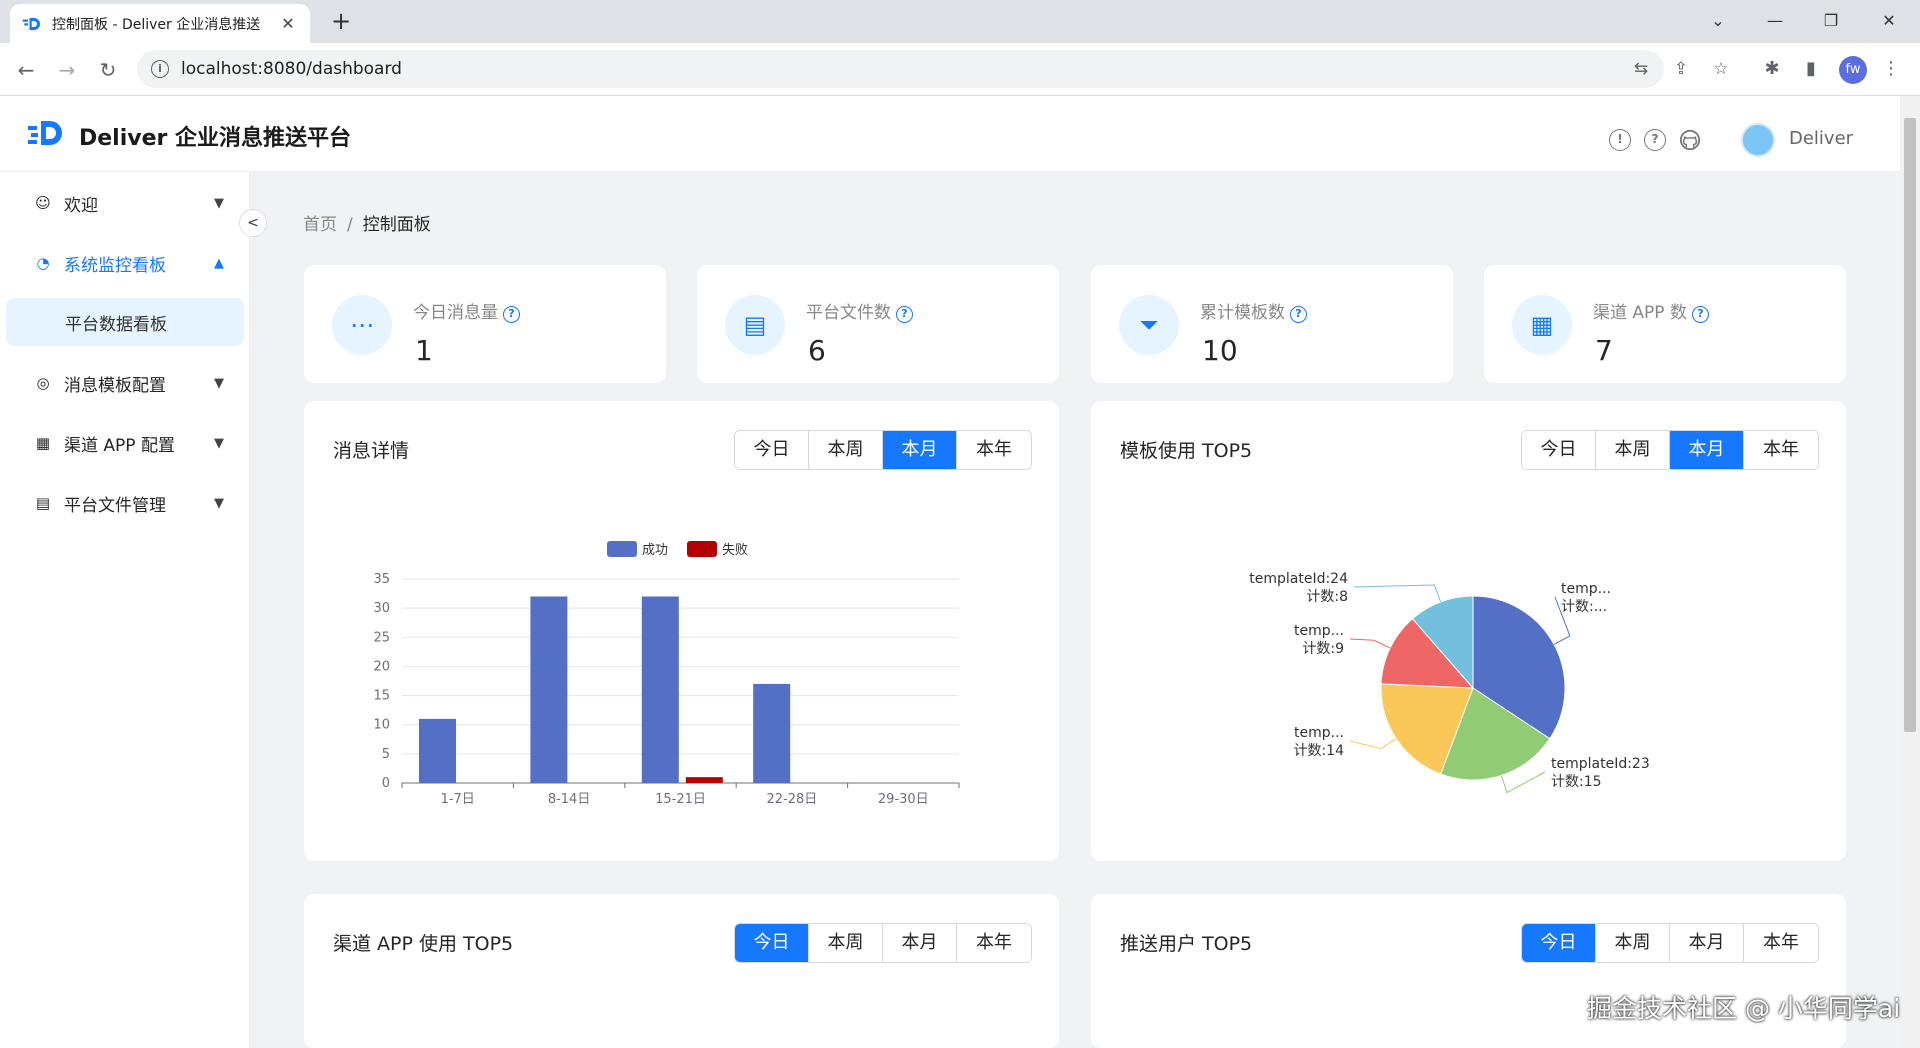 This screenshot has width=1920, height=1048. Describe the element at coordinates (371, 451) in the screenshot. I see `panel-title: 消息详情` at that location.